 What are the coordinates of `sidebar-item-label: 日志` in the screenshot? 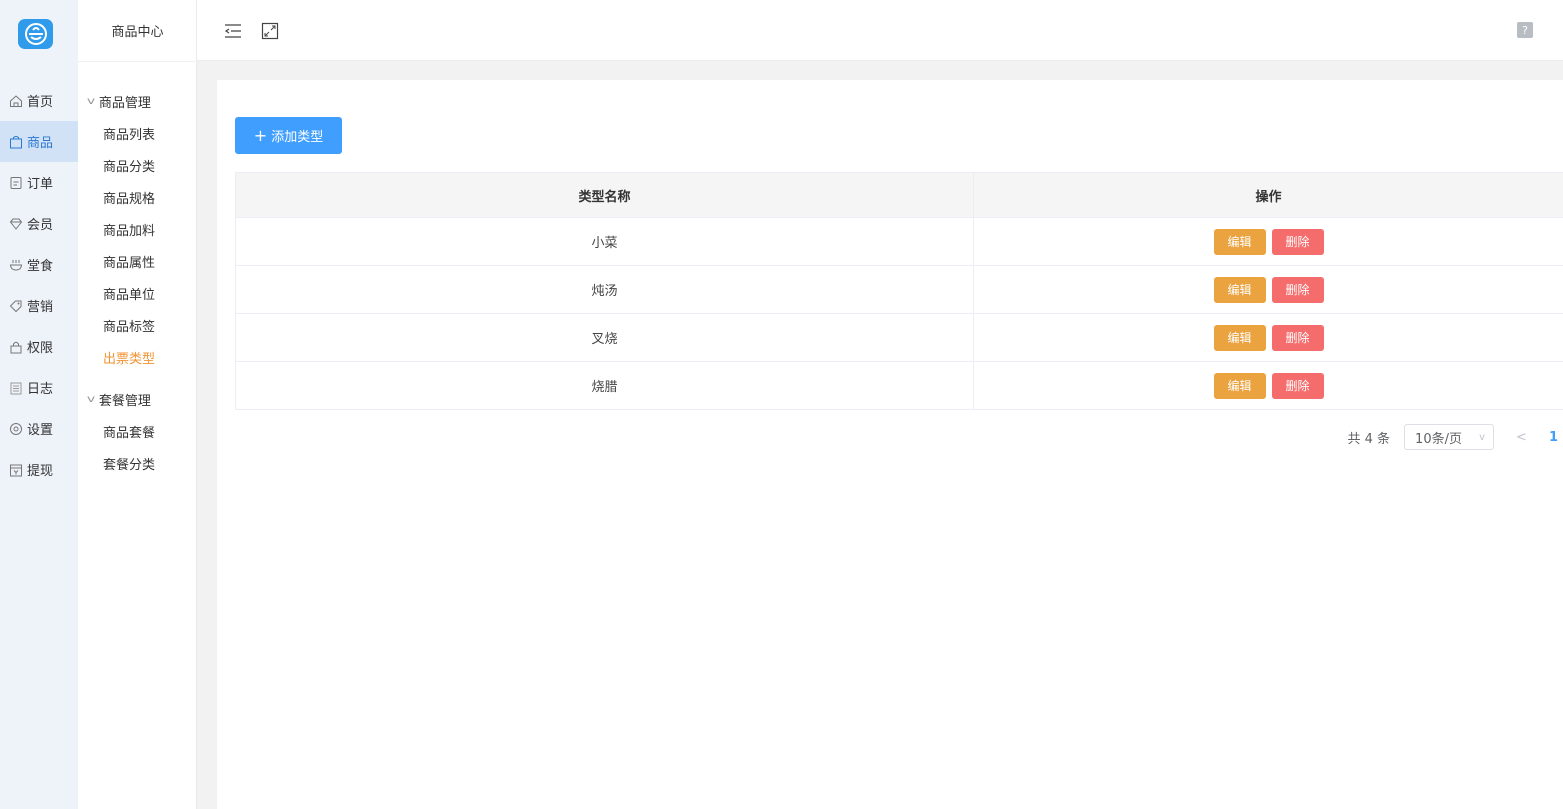 It's located at (40, 389).